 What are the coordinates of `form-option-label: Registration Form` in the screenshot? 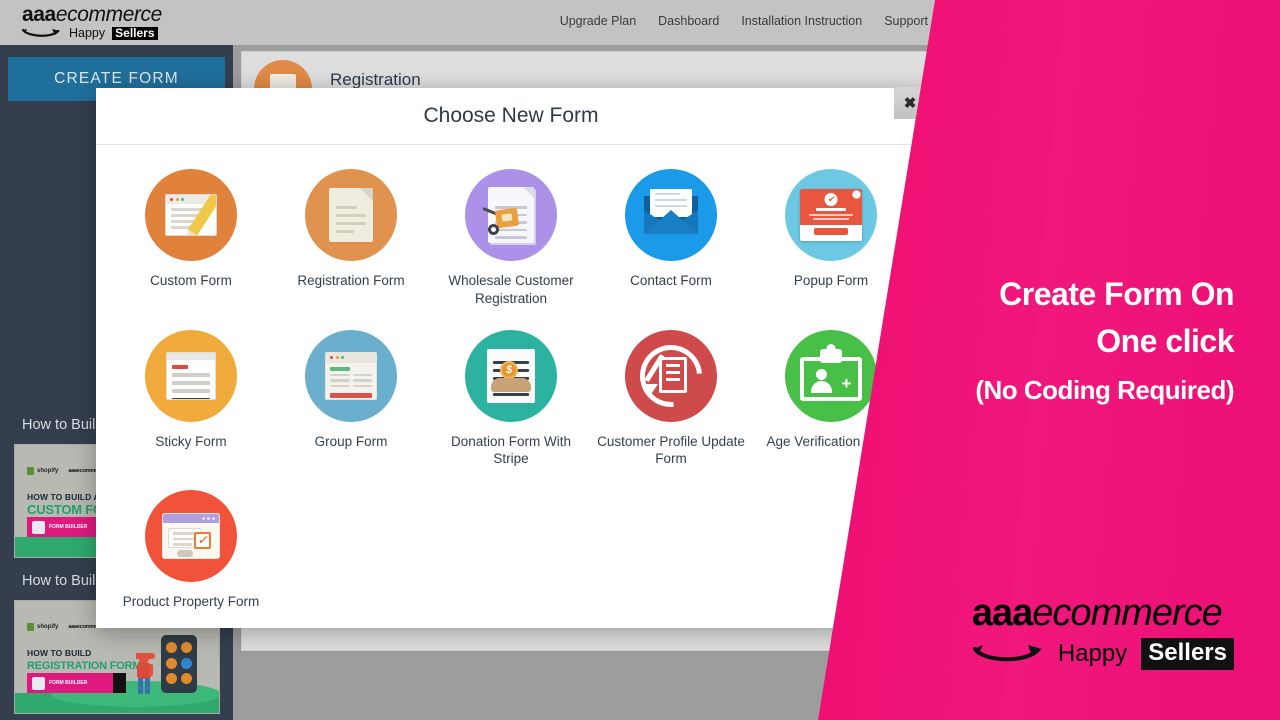 It's located at (351, 280).